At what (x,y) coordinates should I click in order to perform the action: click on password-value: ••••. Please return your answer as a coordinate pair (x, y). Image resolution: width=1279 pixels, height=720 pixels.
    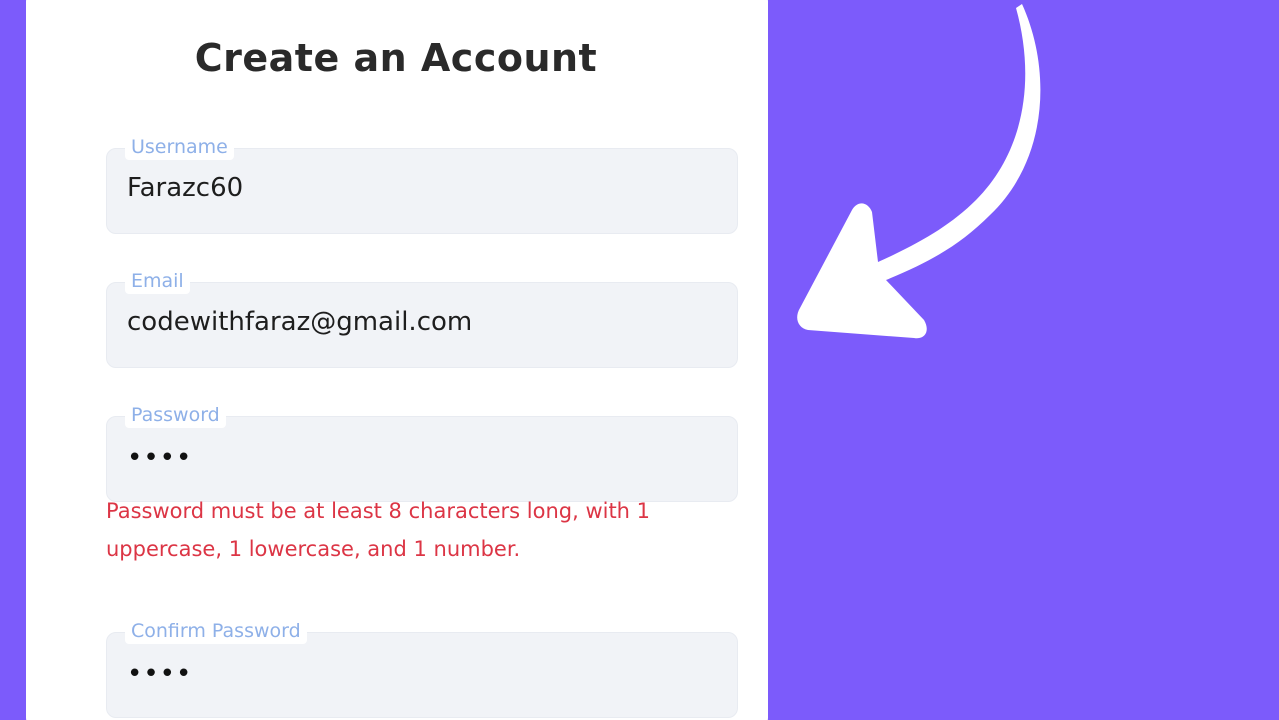
    Looking at the image, I should click on (159, 458).